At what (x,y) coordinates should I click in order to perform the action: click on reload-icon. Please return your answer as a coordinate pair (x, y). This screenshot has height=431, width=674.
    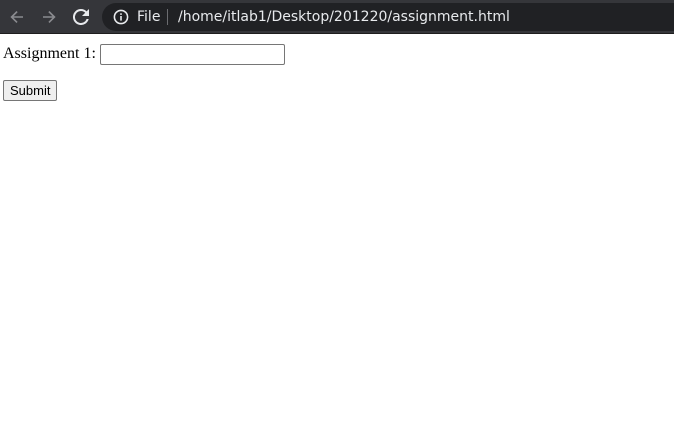
    Looking at the image, I should click on (81, 17).